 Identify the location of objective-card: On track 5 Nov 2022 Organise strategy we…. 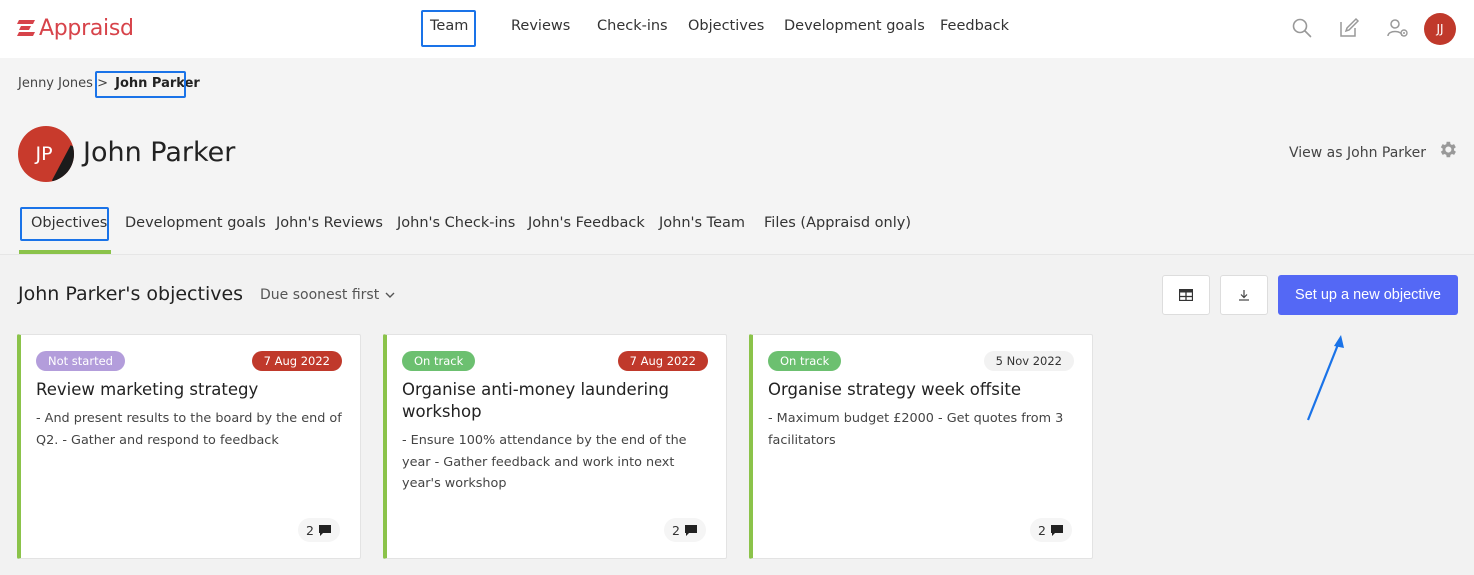
(921, 446).